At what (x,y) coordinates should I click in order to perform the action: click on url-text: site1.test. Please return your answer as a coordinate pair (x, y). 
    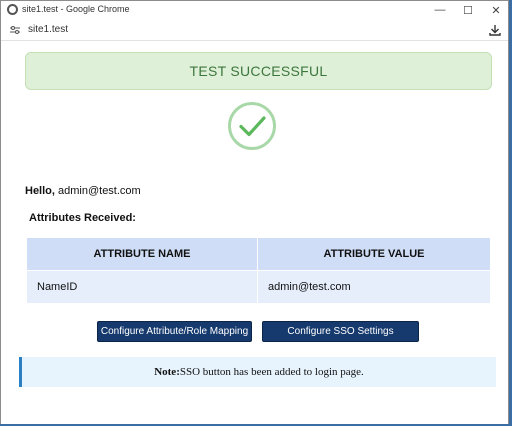
    Looking at the image, I should click on (48, 29).